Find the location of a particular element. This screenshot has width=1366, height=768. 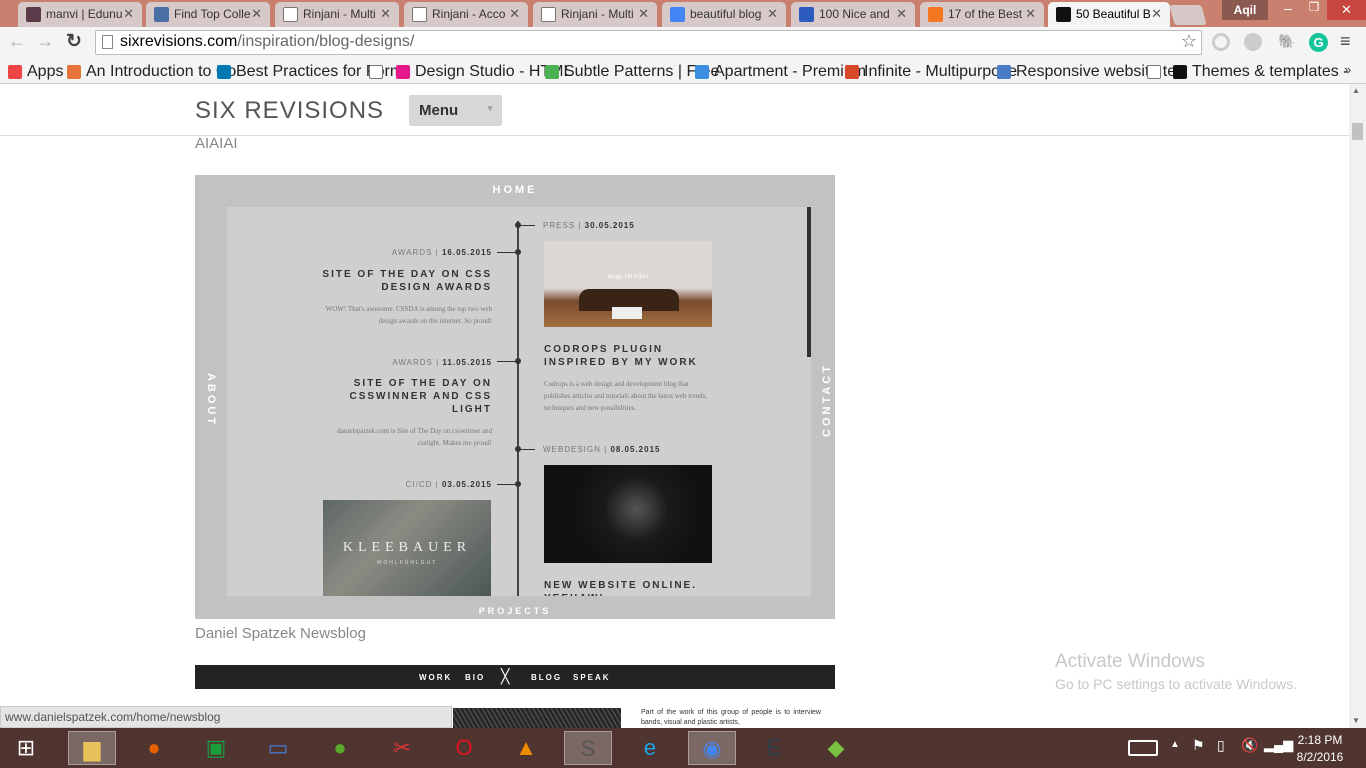

blog-caption: Daniel Spatzek Newsblog is located at coordinates (280, 633).